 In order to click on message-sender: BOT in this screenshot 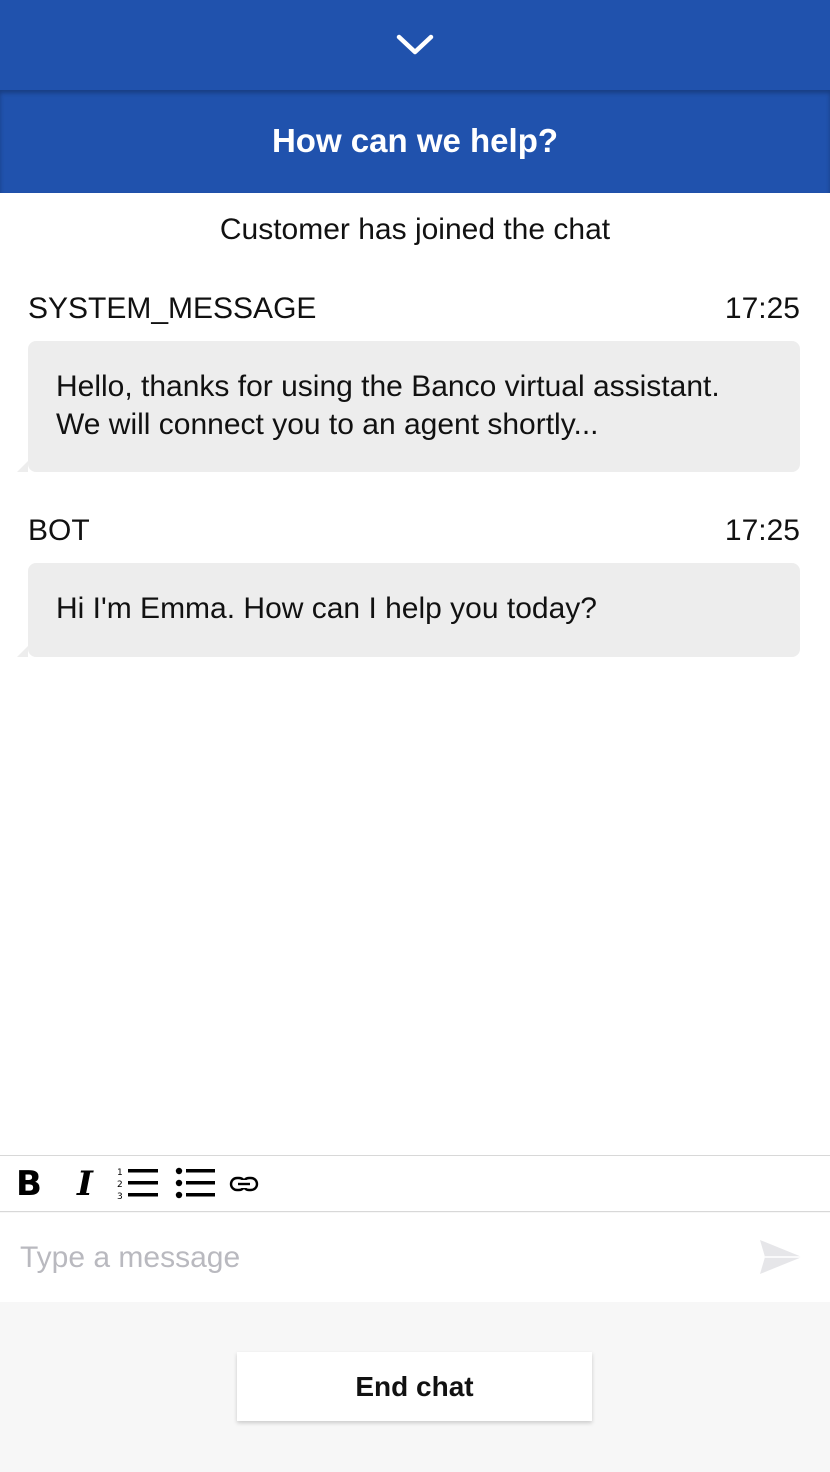, I will do `click(59, 530)`.